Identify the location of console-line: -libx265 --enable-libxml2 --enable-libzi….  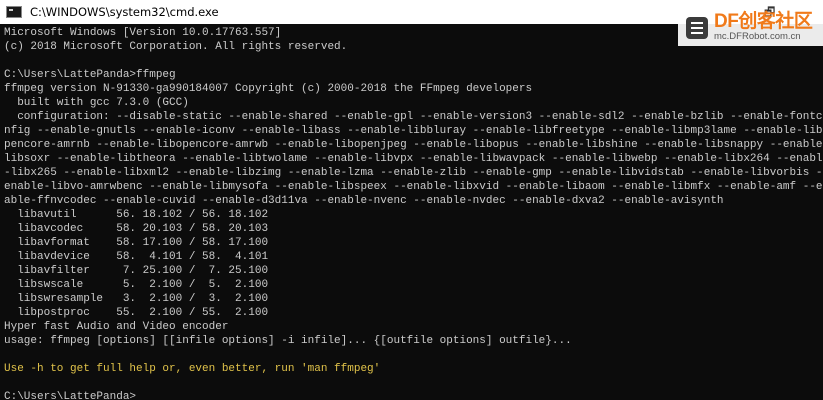
(413, 173).